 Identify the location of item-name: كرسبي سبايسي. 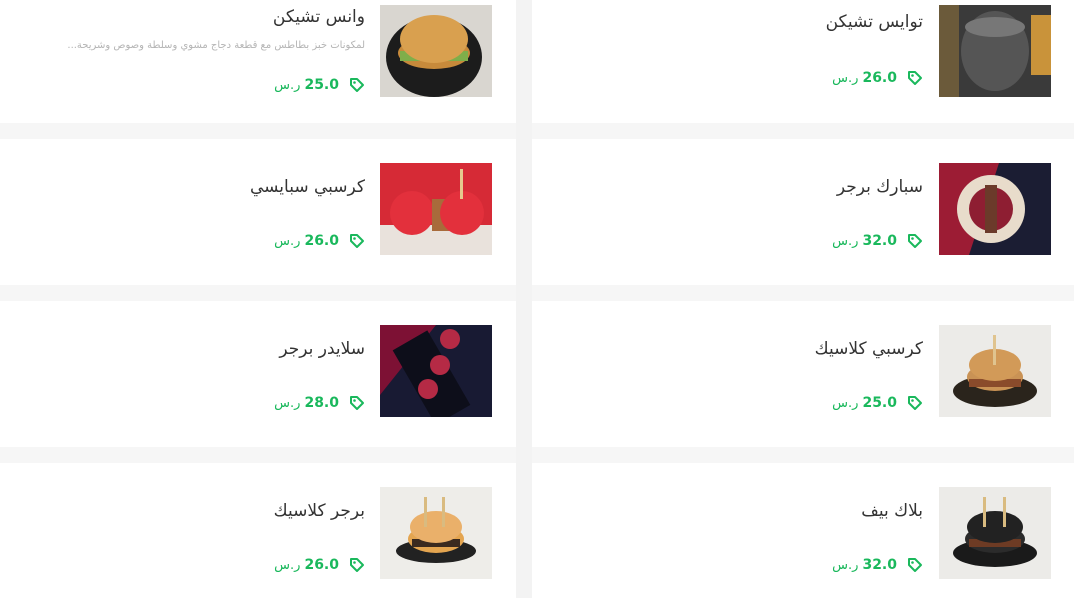
(307, 187).